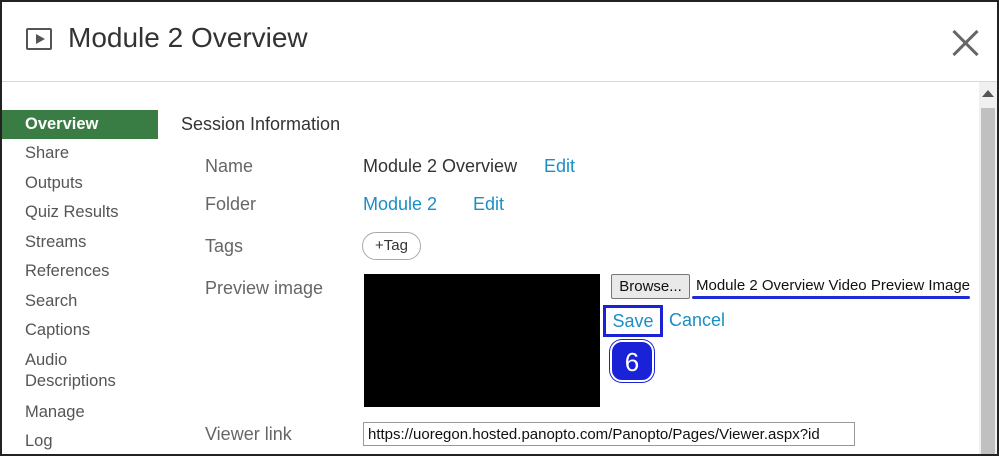  I want to click on page-title: Module 2 Overview, so click(188, 37).